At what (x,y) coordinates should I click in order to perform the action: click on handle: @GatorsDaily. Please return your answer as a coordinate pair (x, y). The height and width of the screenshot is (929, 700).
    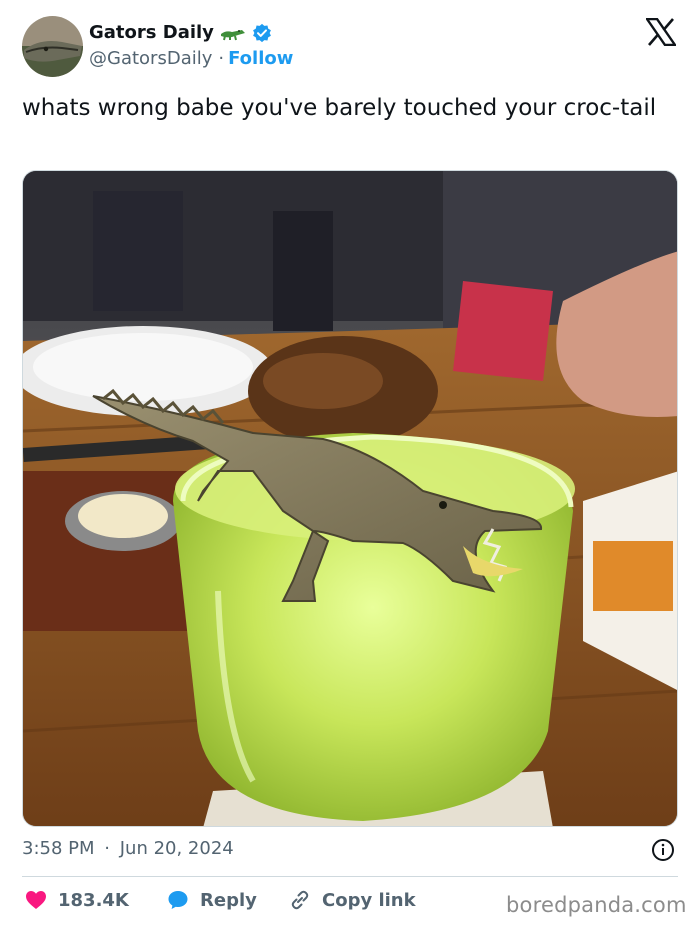
    Looking at the image, I should click on (150, 58).